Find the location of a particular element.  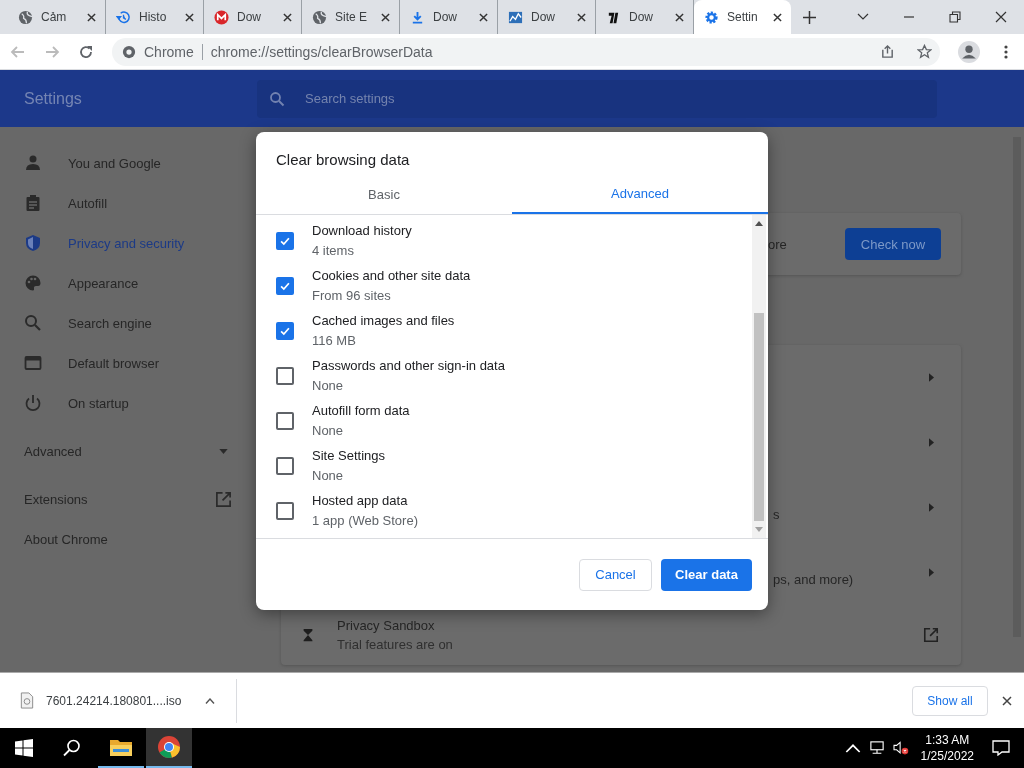

tab-title: Histo is located at coordinates (153, 17).